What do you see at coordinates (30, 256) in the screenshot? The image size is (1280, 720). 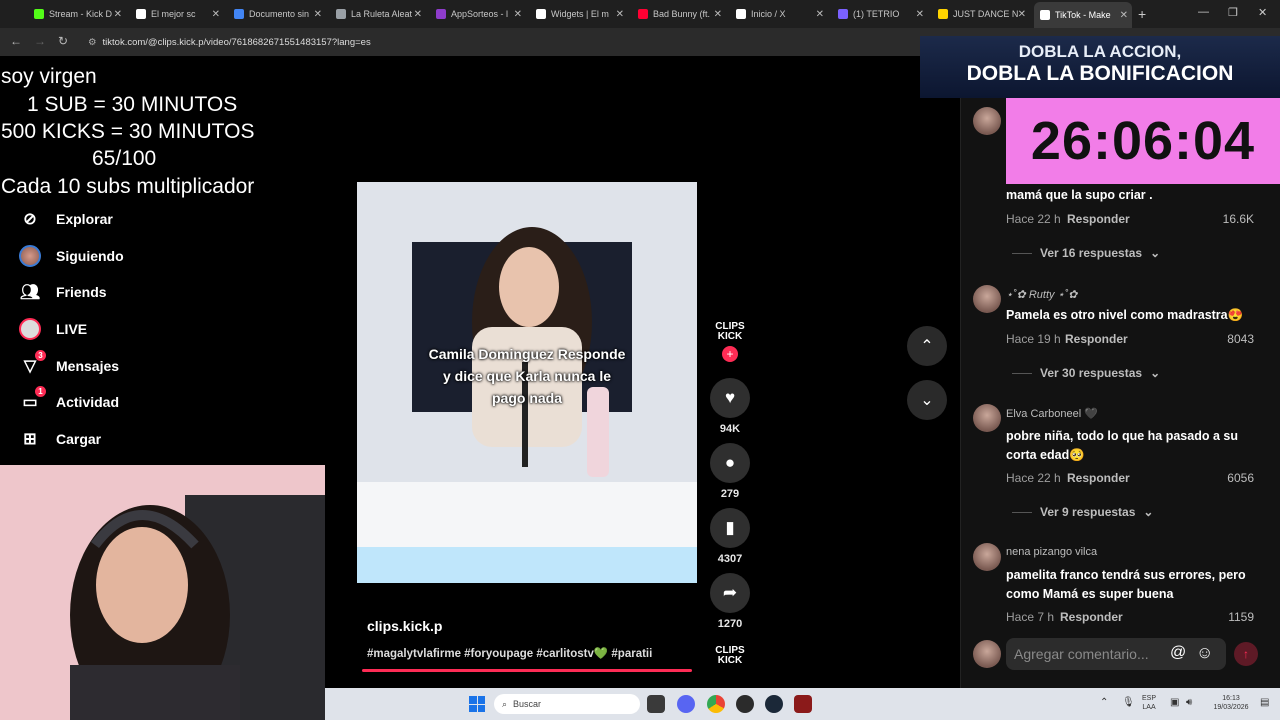 I see `avatar-icon` at bounding box center [30, 256].